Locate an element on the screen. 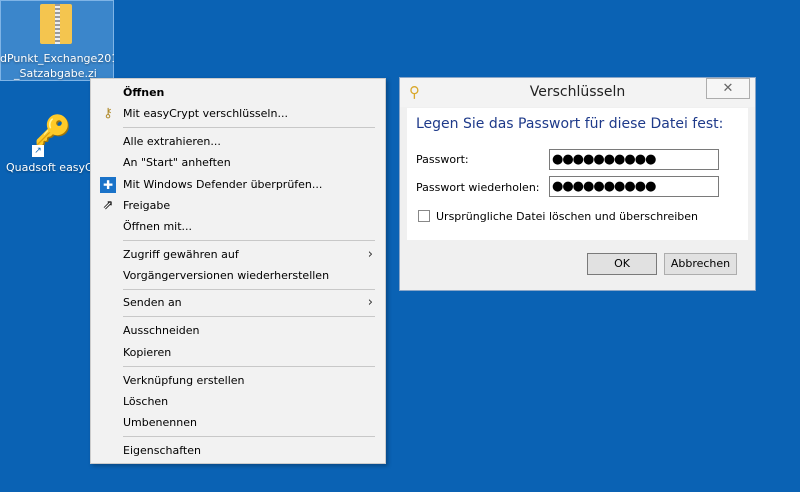 Image resolution: width=800 pixels, height=492 pixels. repeat-password-input: ●●●●●●●●●● is located at coordinates (634, 186).